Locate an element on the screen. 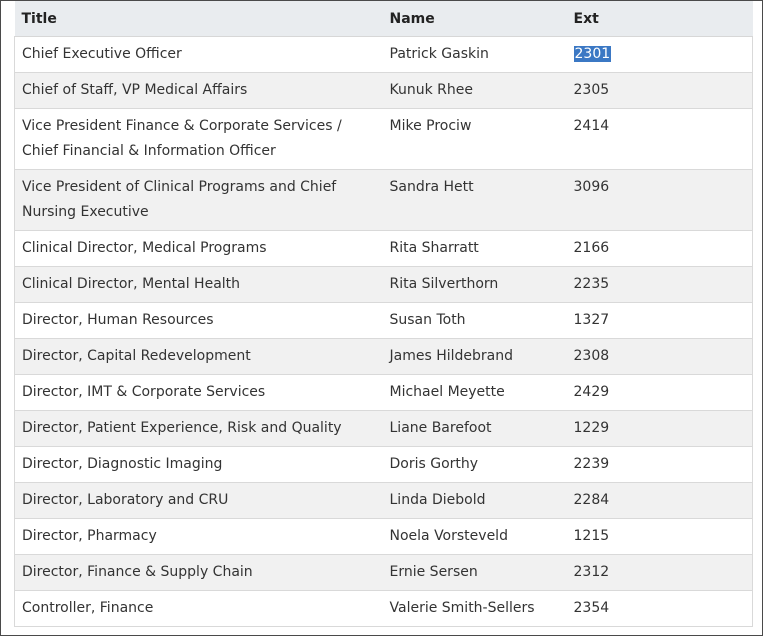 The width and height of the screenshot is (763, 636). column-header-ext: Ext is located at coordinates (659, 19).